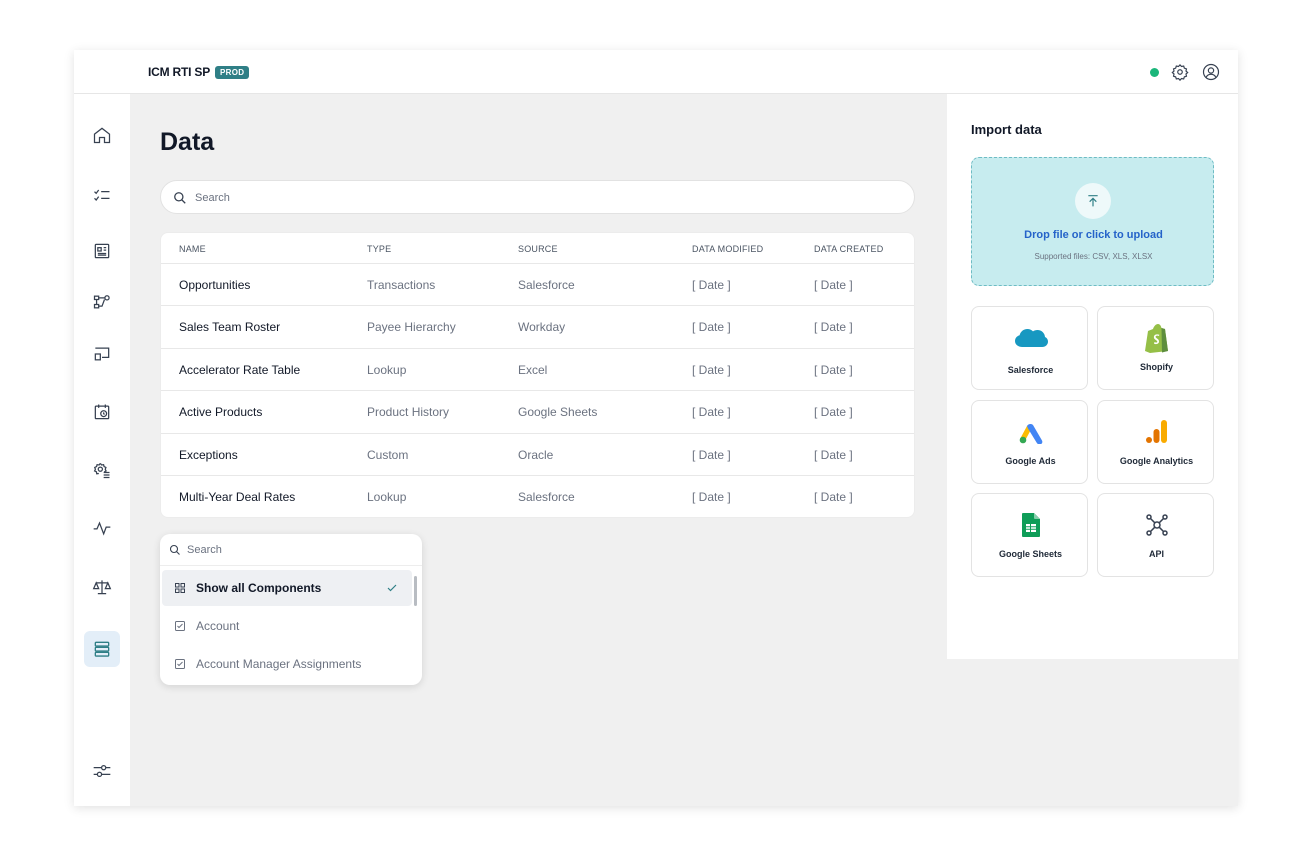 Image resolution: width=1300 pixels, height=861 pixels. I want to click on cell-type: Lookup, so click(387, 369).